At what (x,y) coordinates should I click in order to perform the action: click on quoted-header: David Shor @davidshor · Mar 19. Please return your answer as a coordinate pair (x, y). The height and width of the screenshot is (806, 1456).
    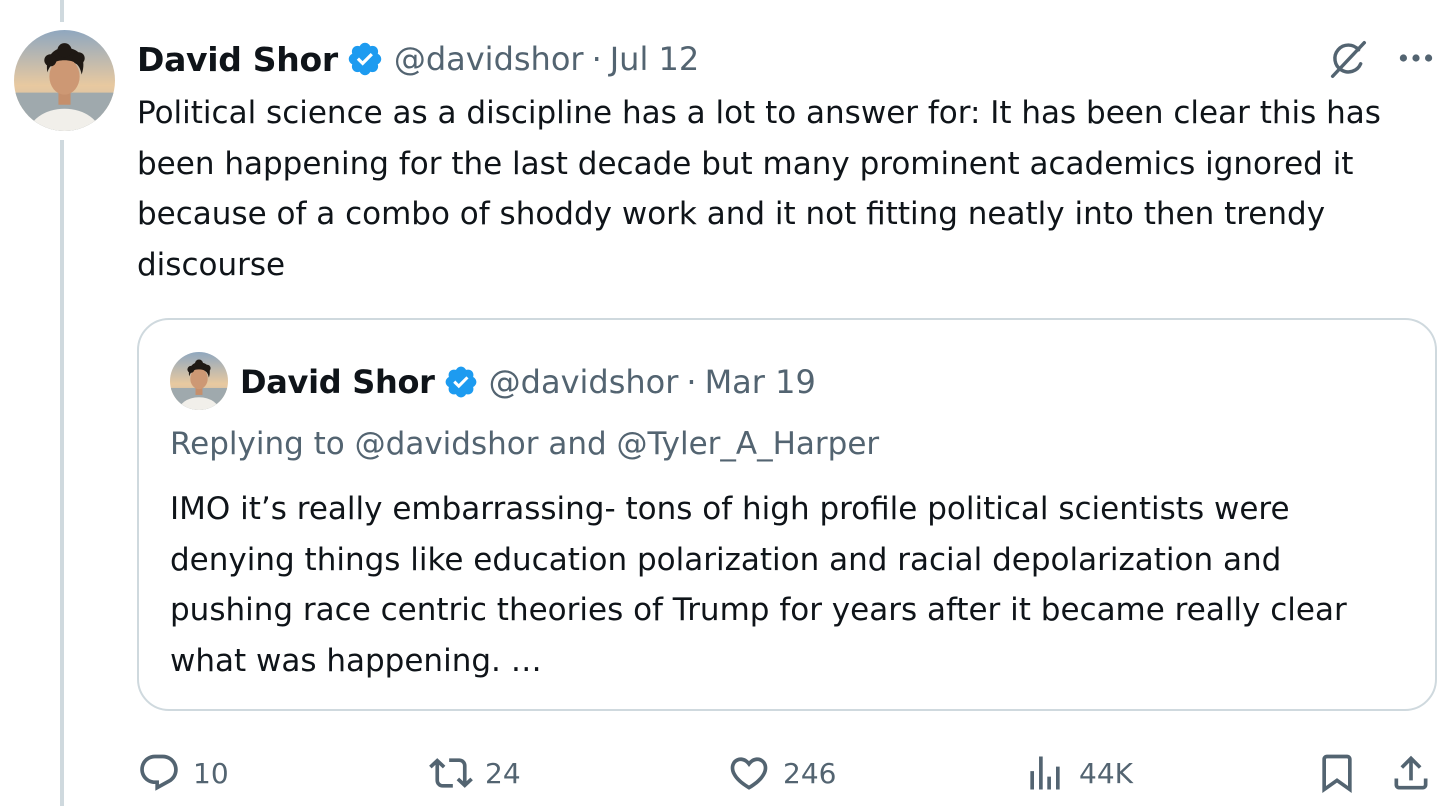
    Looking at the image, I should click on (528, 382).